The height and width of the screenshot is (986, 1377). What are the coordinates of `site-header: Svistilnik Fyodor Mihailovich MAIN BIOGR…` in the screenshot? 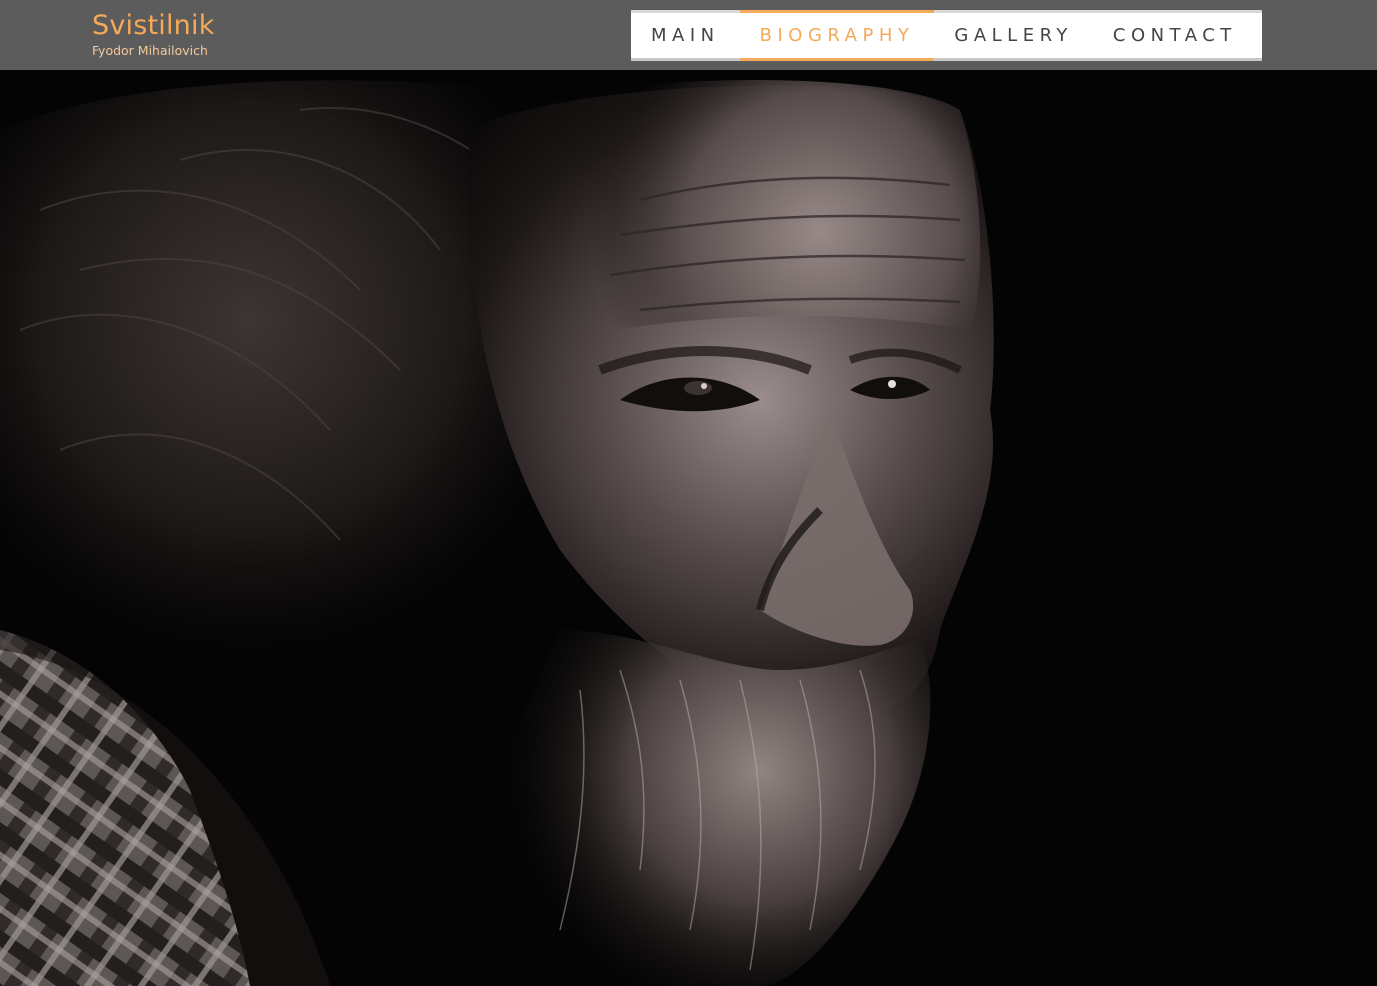 It's located at (688, 35).